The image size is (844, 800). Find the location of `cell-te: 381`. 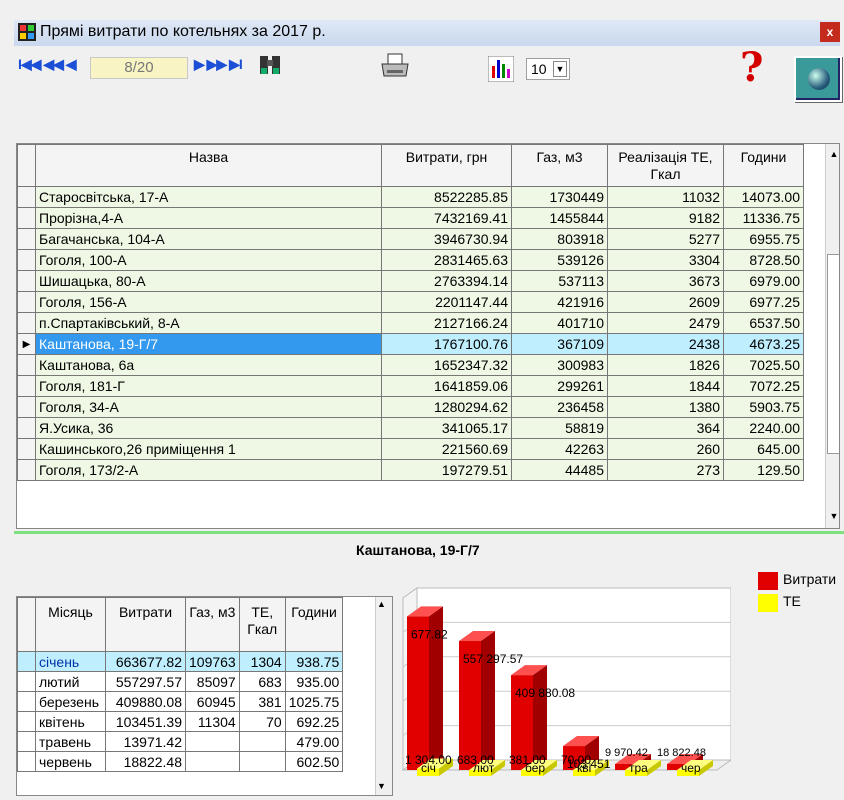

cell-te: 381 is located at coordinates (262, 701).